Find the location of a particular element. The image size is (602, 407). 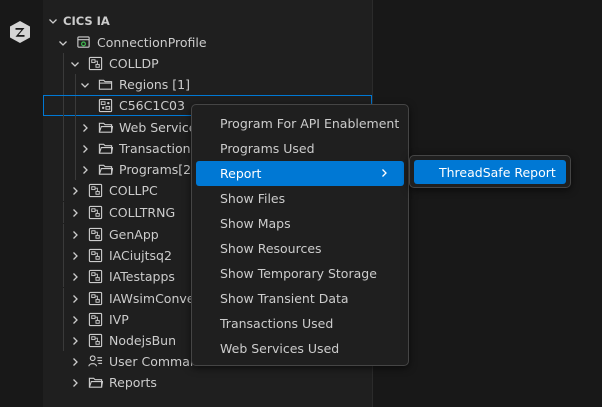

connection-profile-icon is located at coordinates (83, 43).